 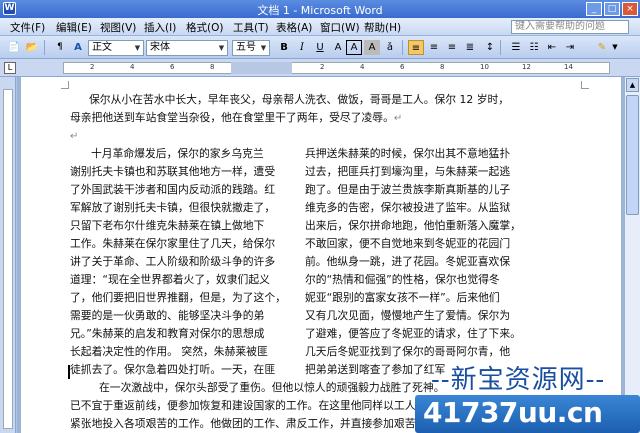 What do you see at coordinates (513, 412) in the screenshot?
I see `watermark-url: 41737uu.cn` at bounding box center [513, 412].